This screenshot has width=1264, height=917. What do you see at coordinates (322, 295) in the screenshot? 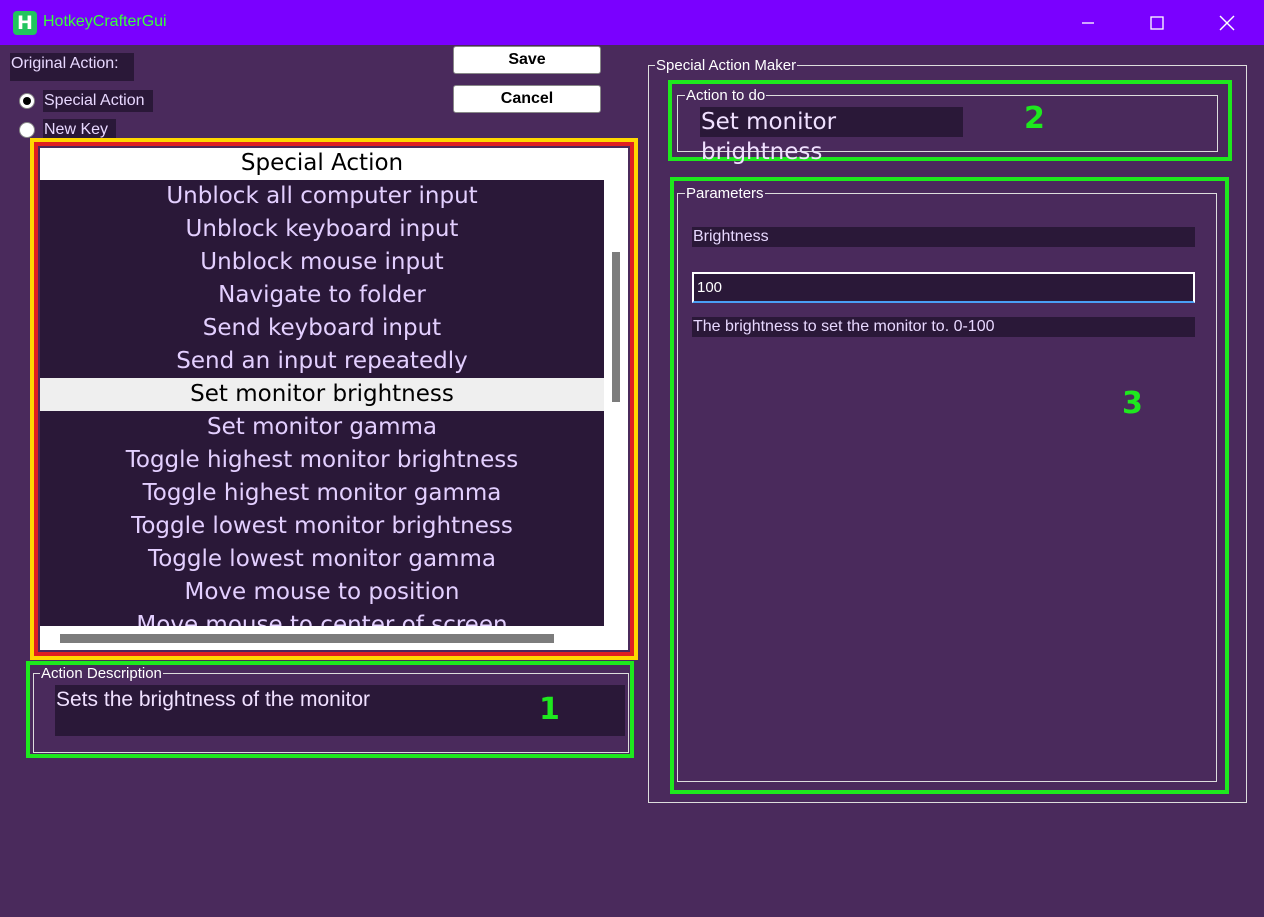
I see `list-item: Navigate to folder` at bounding box center [322, 295].